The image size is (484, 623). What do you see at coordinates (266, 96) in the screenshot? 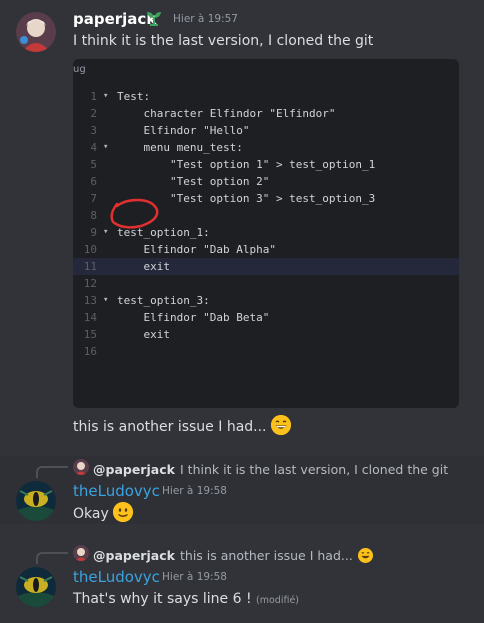
I see `code-line: 1 ▾ Test:` at bounding box center [266, 96].